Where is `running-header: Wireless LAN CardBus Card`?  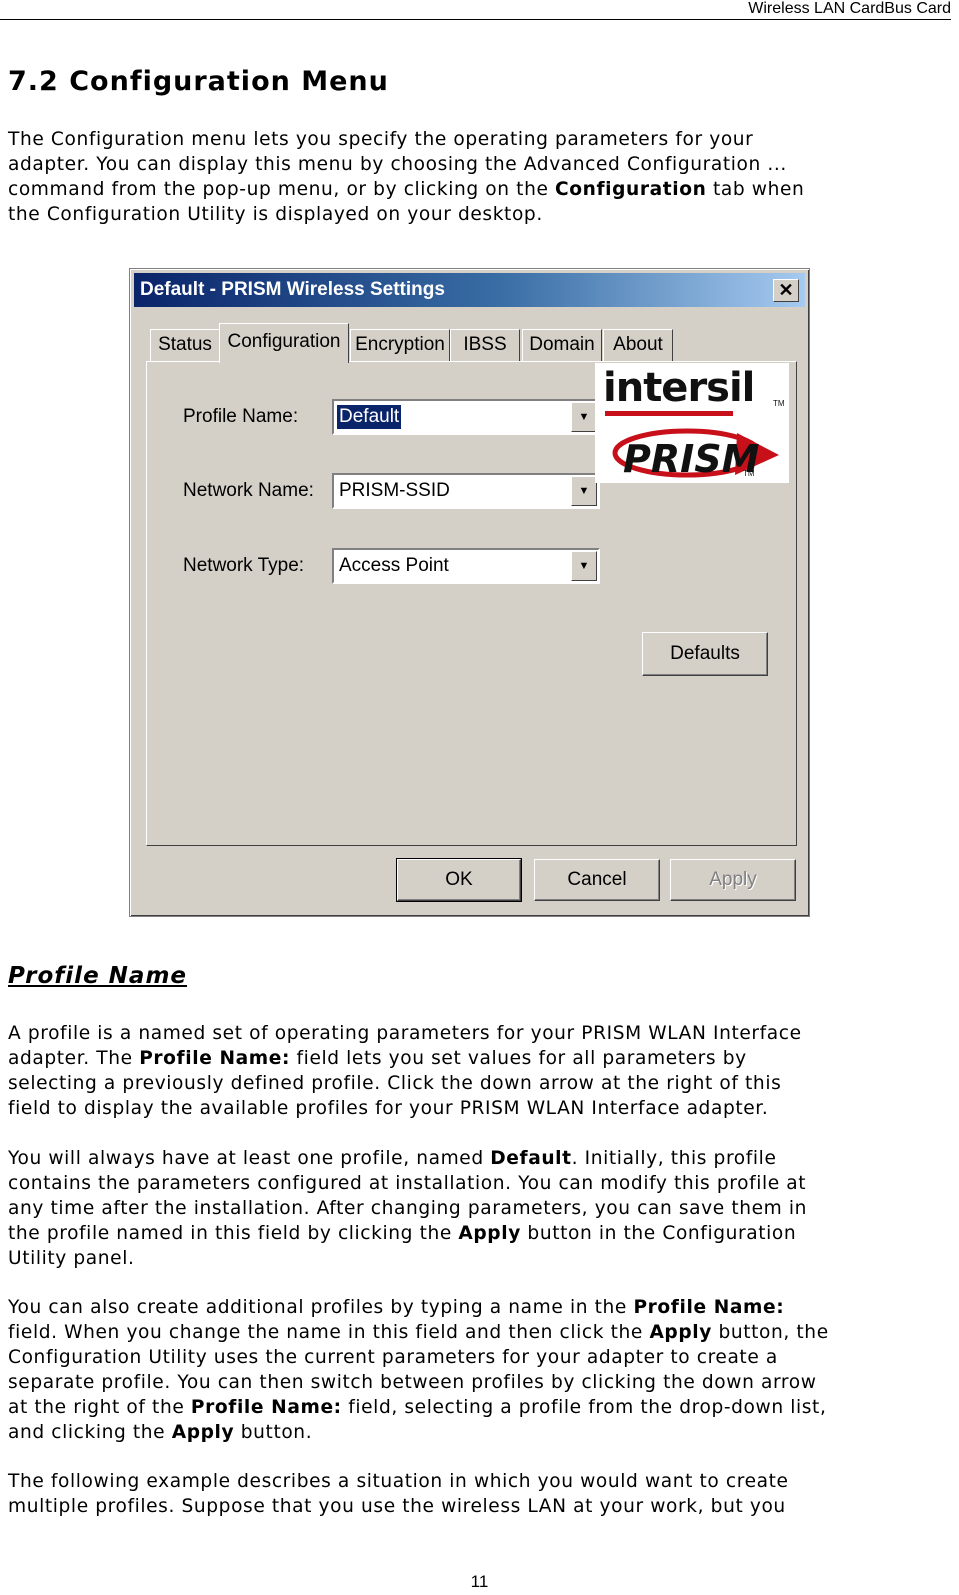
running-header: Wireless LAN CardBus Card is located at coordinates (475, 10).